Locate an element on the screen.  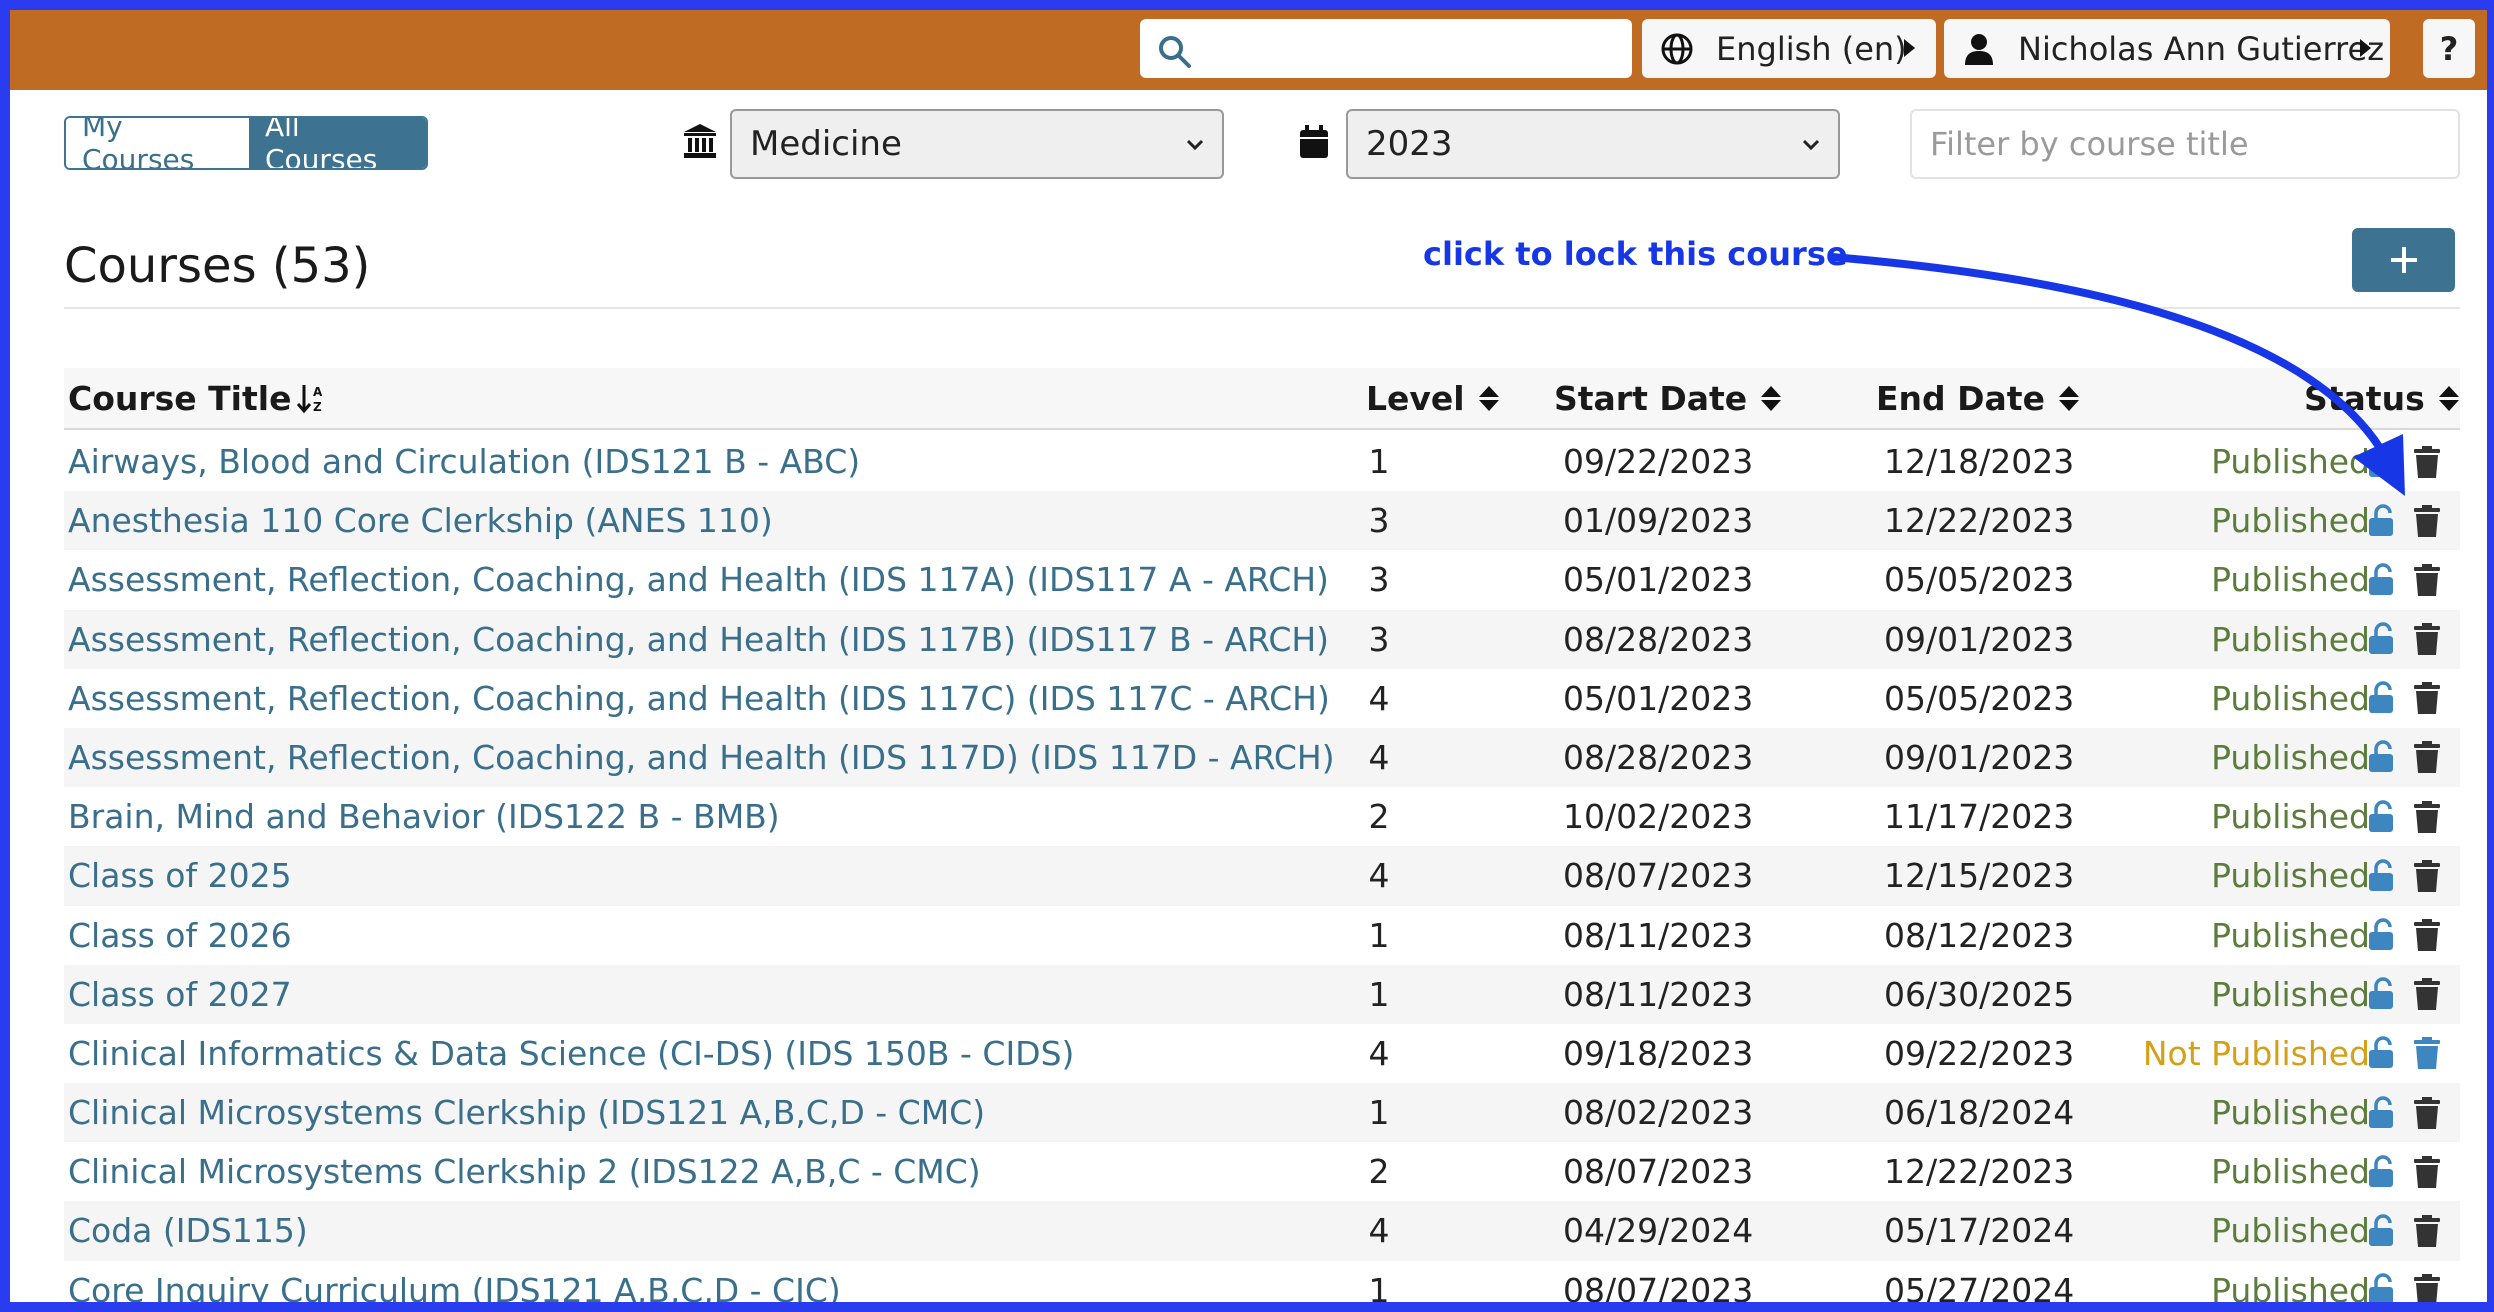
column-header-title: Course Title A Z is located at coordinates (197, 398).